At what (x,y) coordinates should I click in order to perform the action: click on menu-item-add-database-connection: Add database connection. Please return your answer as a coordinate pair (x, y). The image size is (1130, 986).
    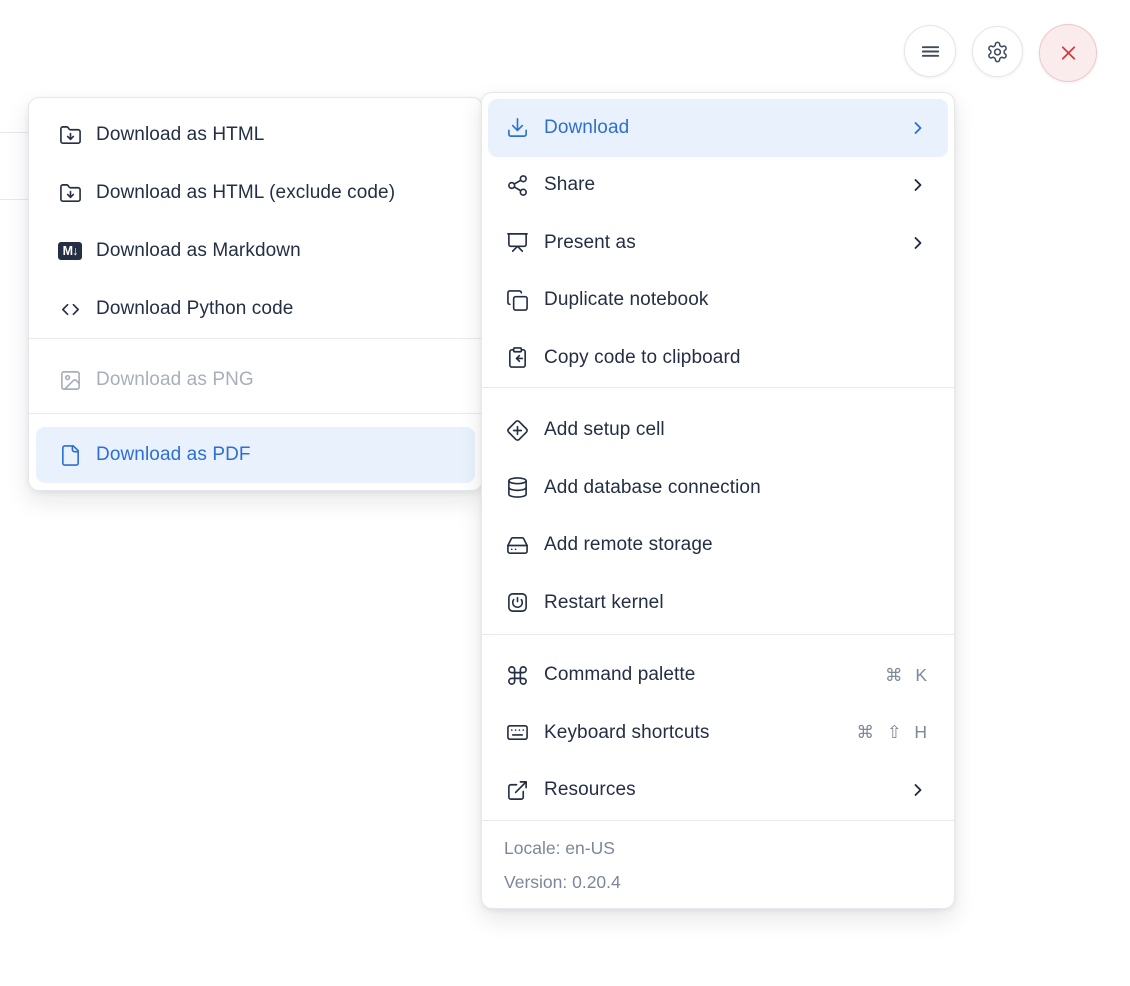
    Looking at the image, I should click on (718, 488).